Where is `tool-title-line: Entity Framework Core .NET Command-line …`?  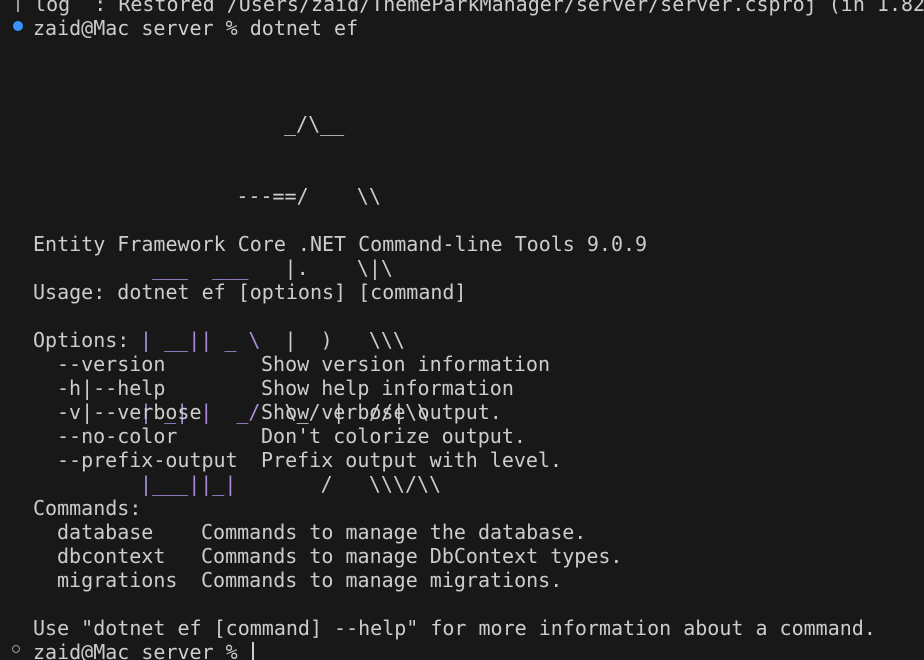 tool-title-line: Entity Framework Core .NET Command-line … is located at coordinates (340, 244).